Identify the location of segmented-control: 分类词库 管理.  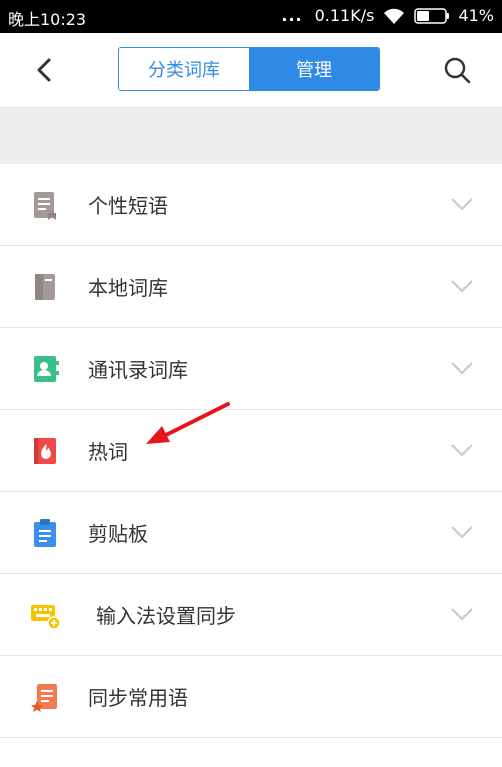
(249, 69).